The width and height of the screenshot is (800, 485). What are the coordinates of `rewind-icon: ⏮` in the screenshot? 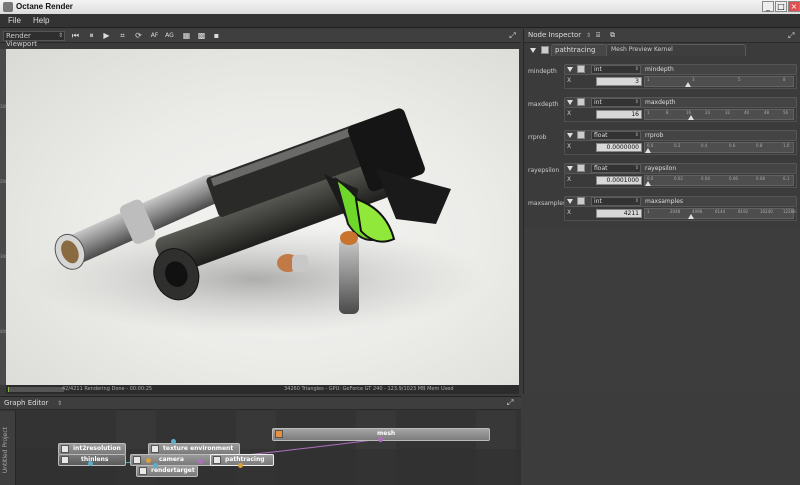 It's located at (75, 36).